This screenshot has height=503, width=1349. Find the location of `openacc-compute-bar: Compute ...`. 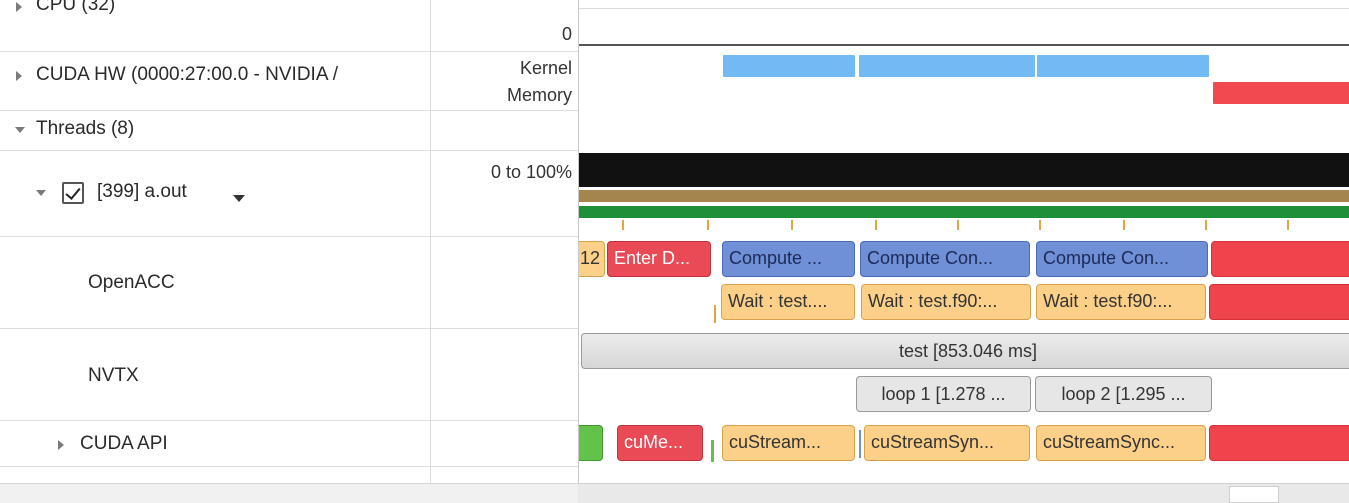

openacc-compute-bar: Compute ... is located at coordinates (788, 259).